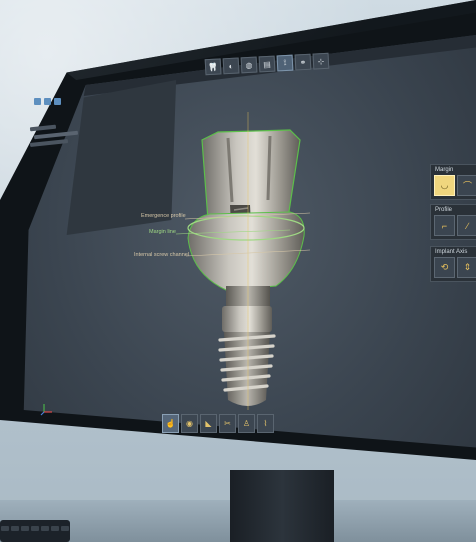 Image resolution: width=476 pixels, height=542 pixels. Describe the element at coordinates (162, 232) in the screenshot. I see `callout-margin-line: Margin line` at that location.